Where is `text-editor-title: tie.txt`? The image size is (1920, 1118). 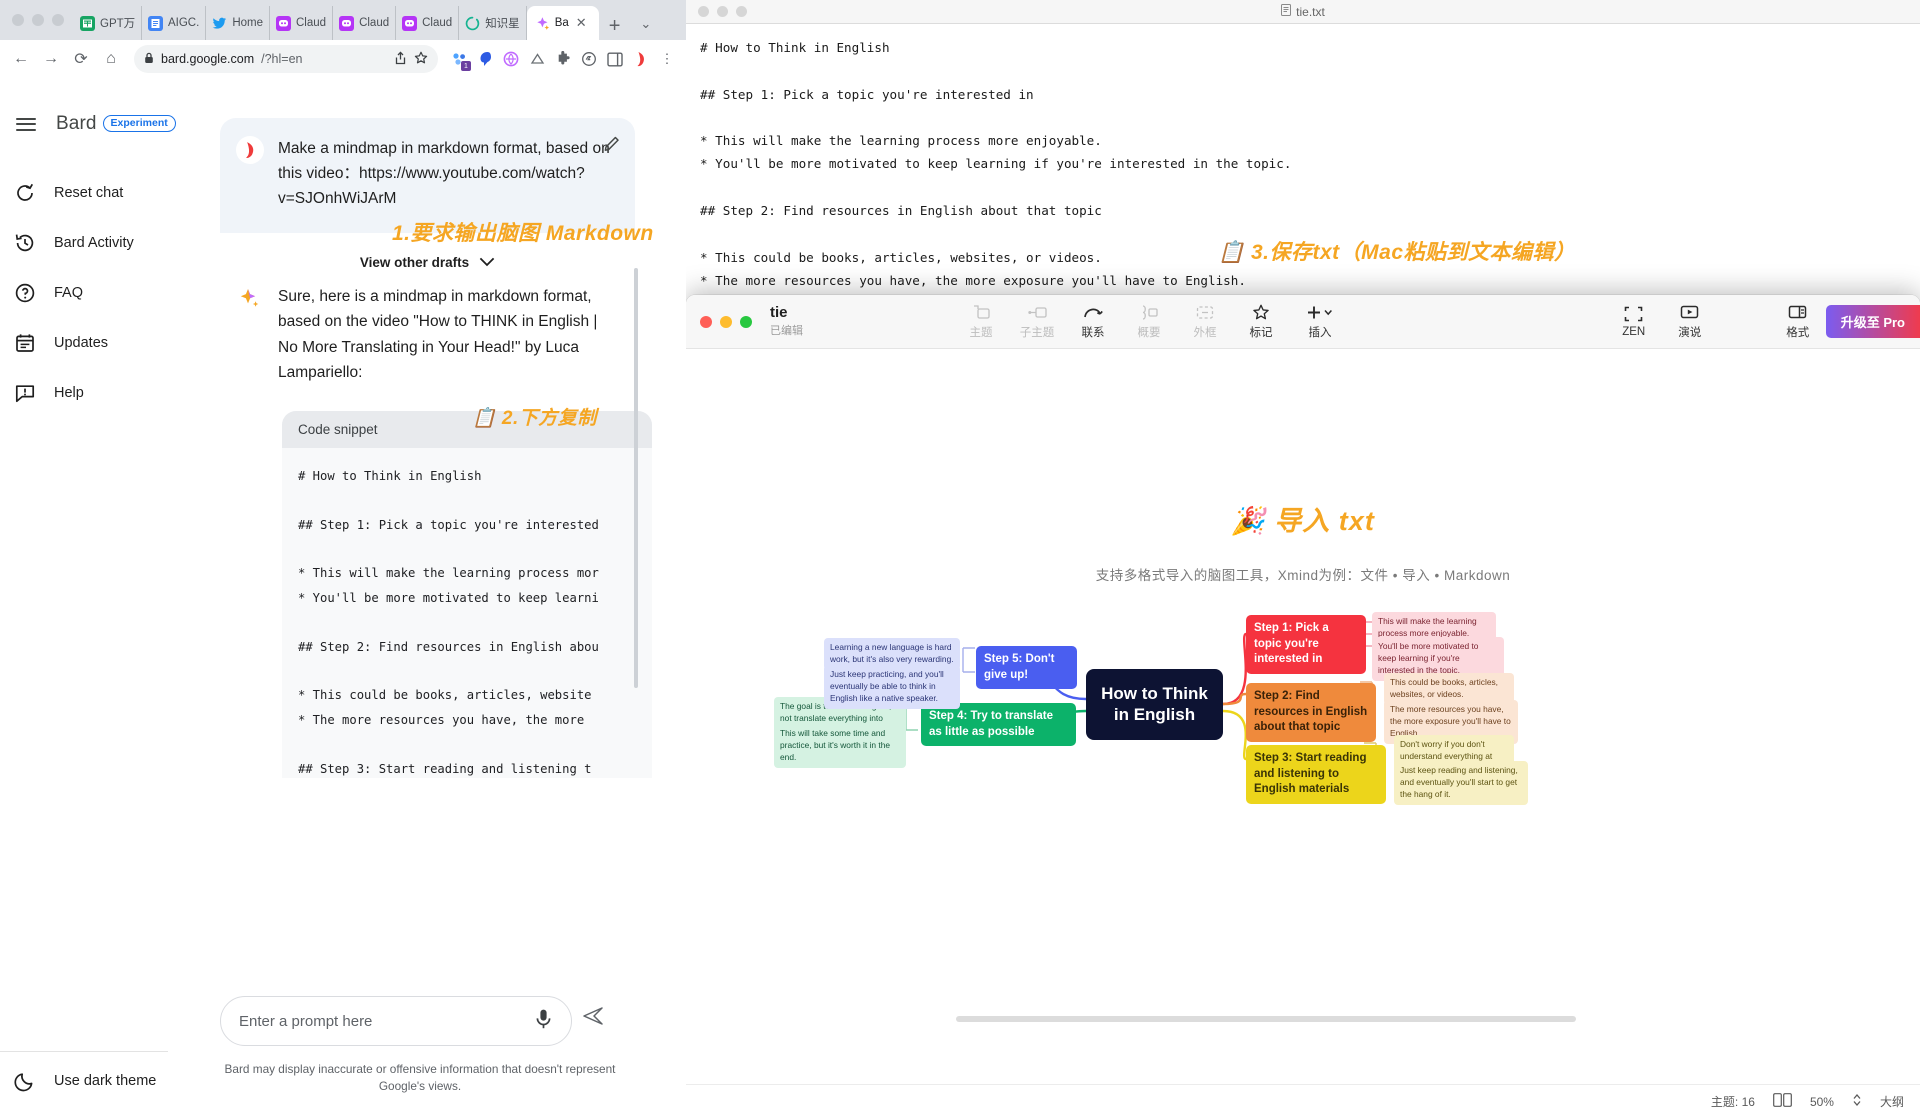
text-editor-title: tie.txt is located at coordinates (1303, 11).